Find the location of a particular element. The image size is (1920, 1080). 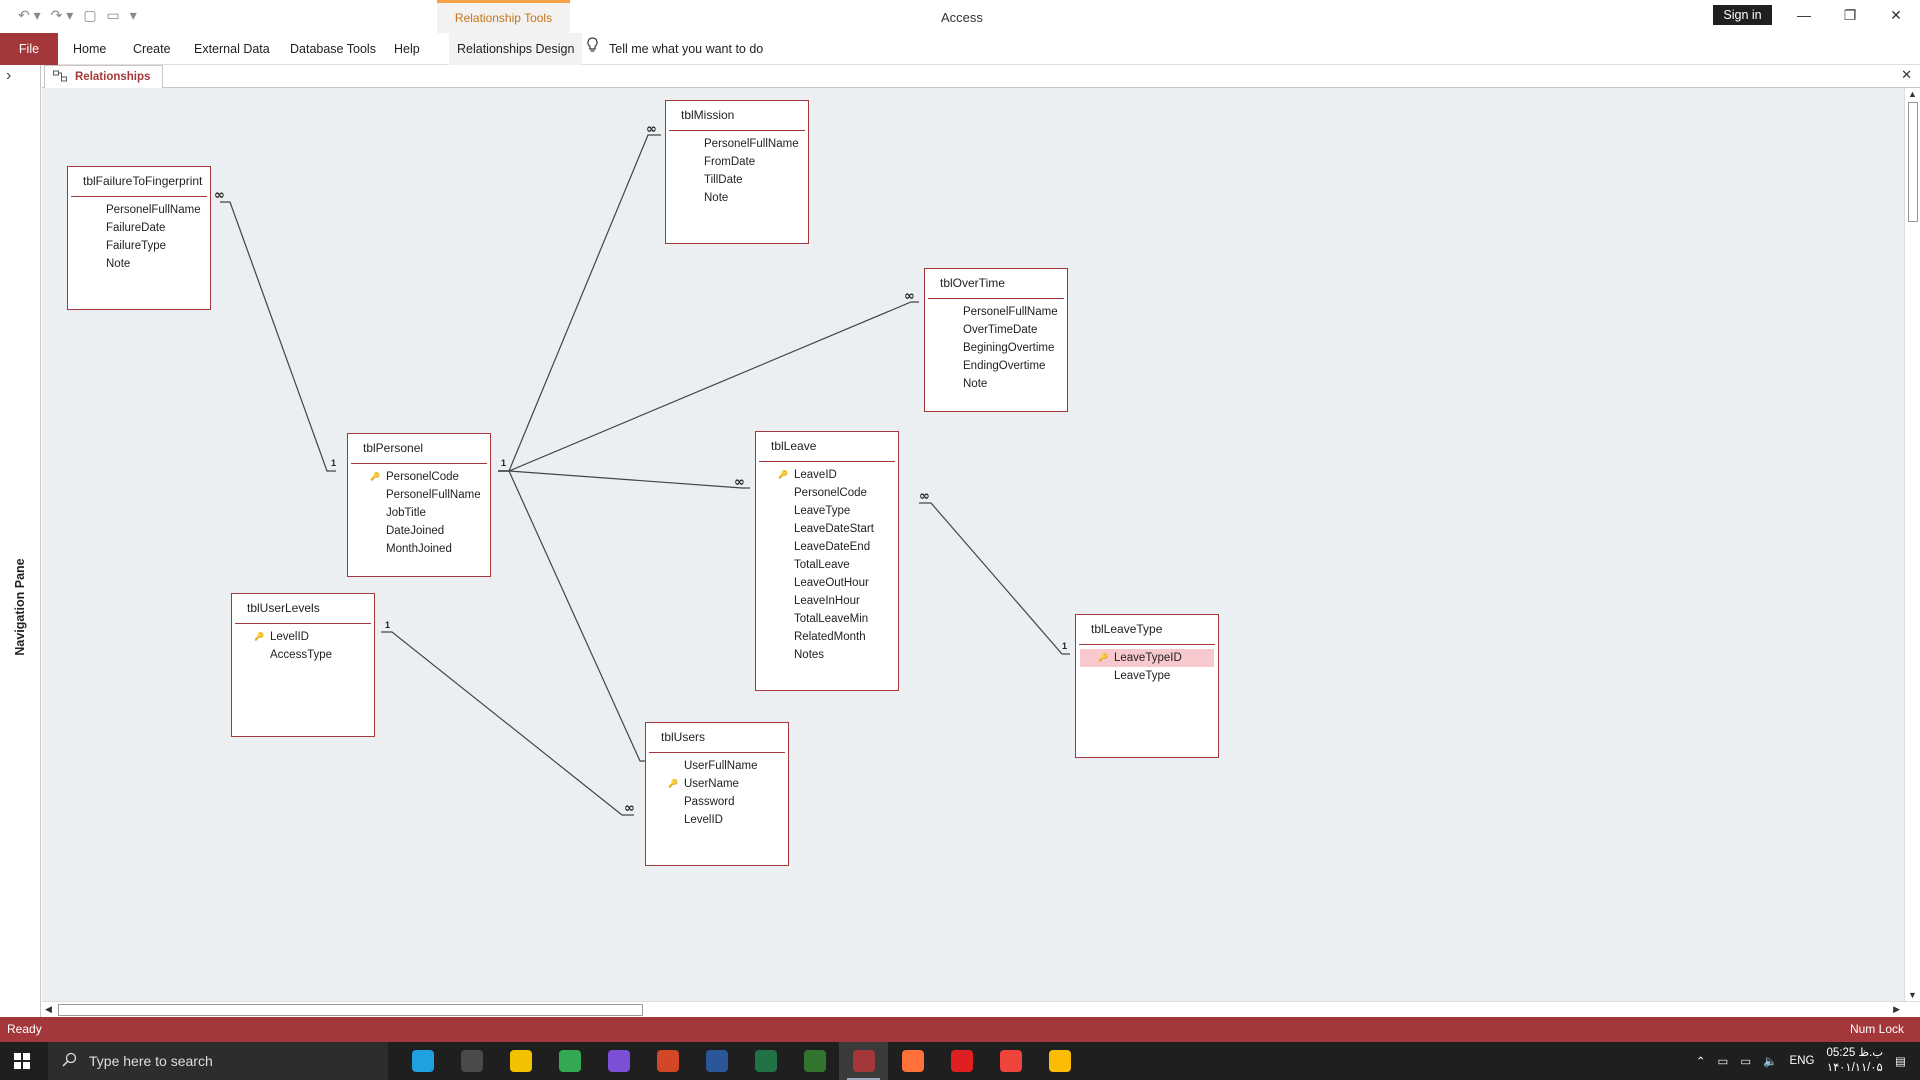

field-row: 🔑 PersonelCode is located at coordinates (419, 477).